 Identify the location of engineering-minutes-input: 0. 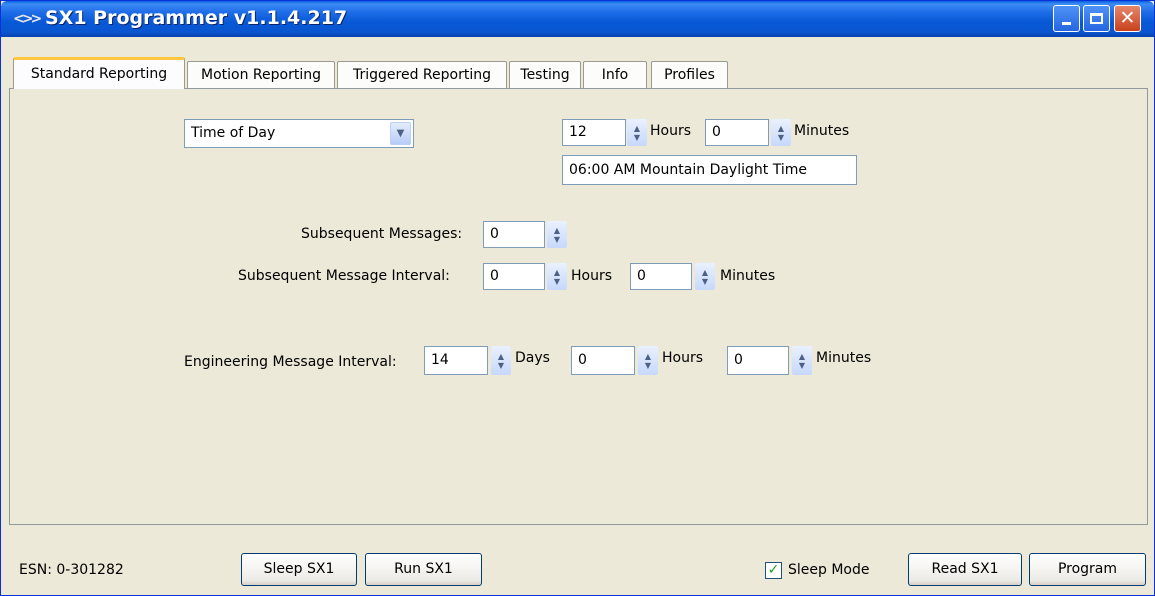
(758, 360).